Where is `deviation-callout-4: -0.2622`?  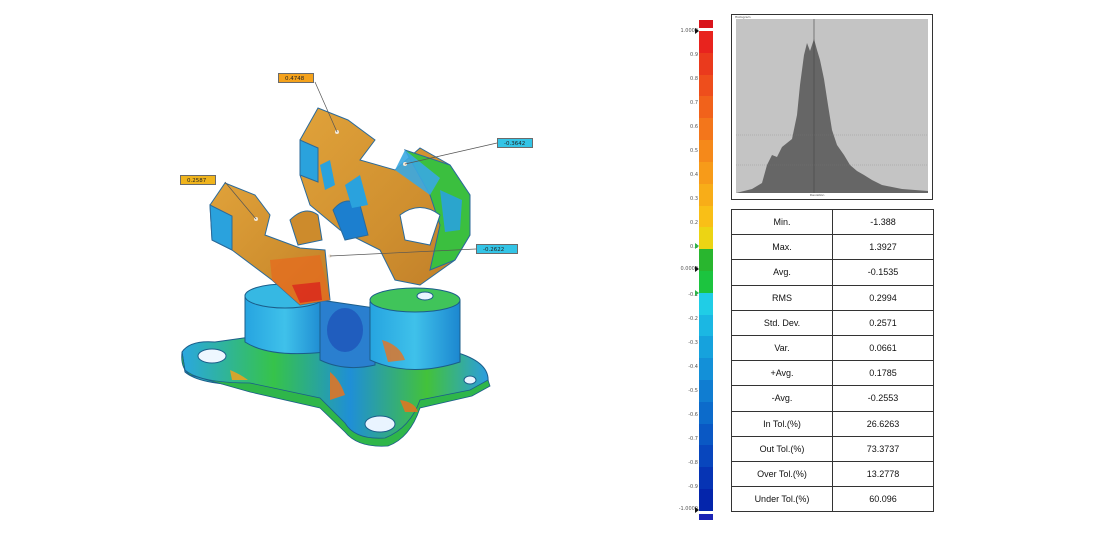
deviation-callout-4: -0.2622 is located at coordinates (497, 249).